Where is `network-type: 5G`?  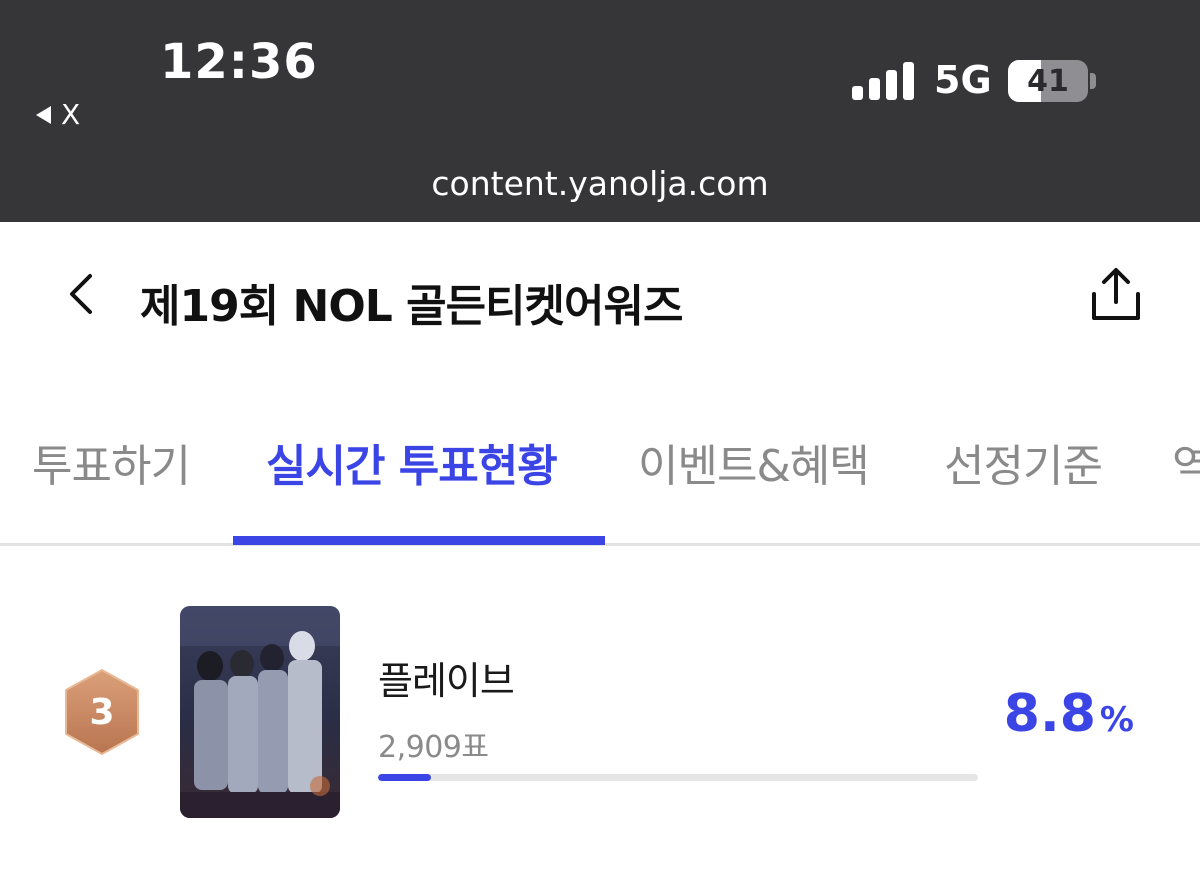 network-type: 5G is located at coordinates (963, 80).